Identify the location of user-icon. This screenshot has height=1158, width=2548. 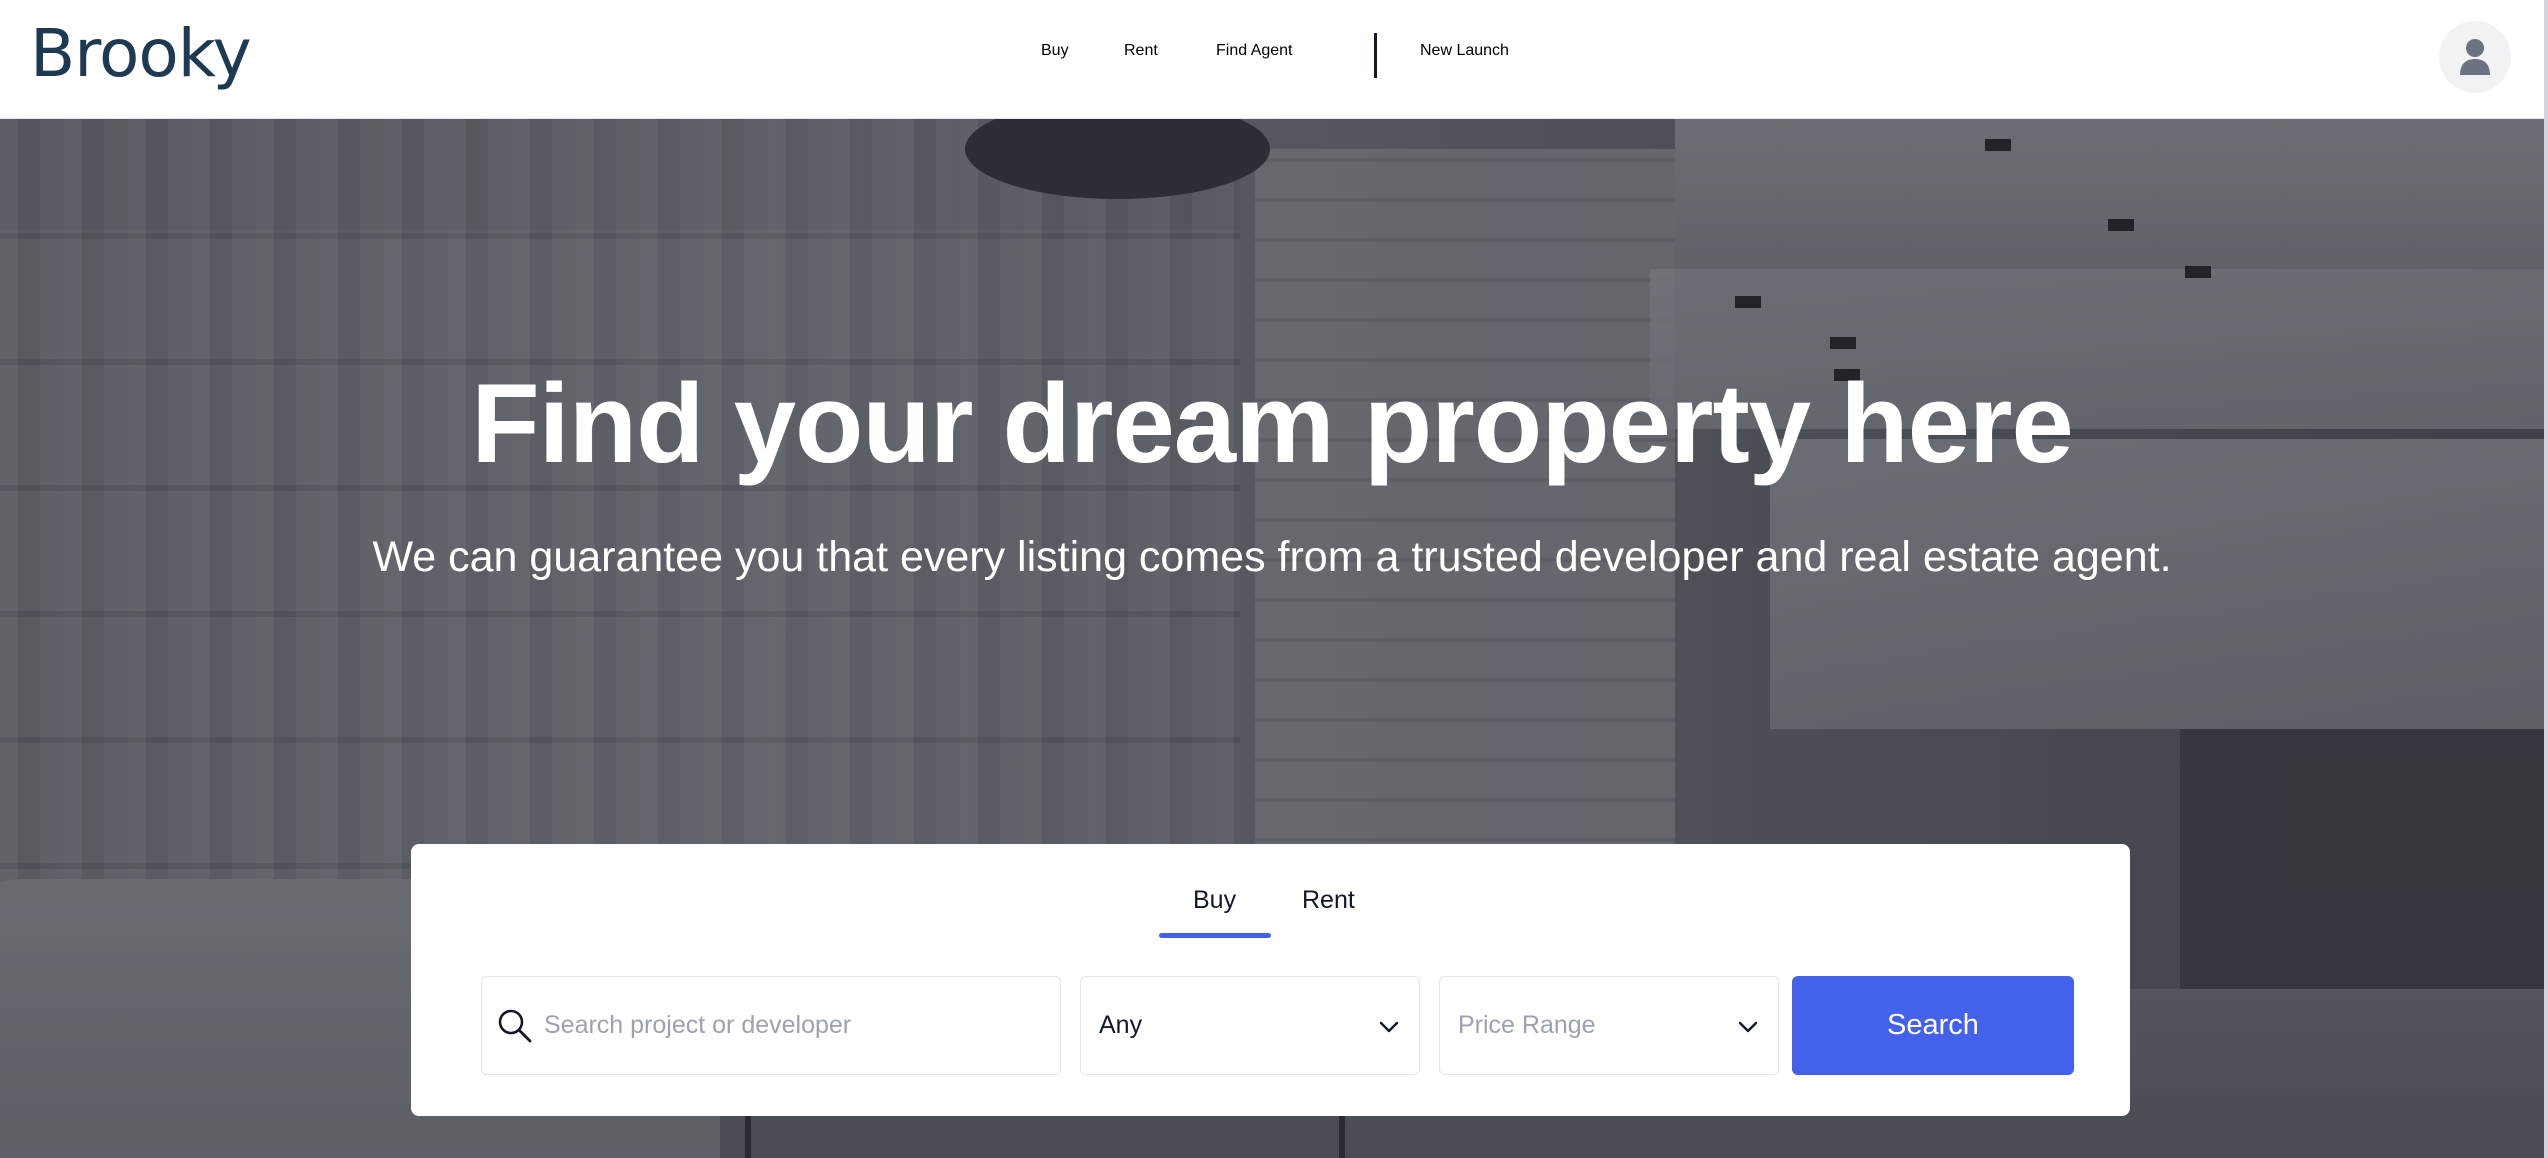
(2475, 57).